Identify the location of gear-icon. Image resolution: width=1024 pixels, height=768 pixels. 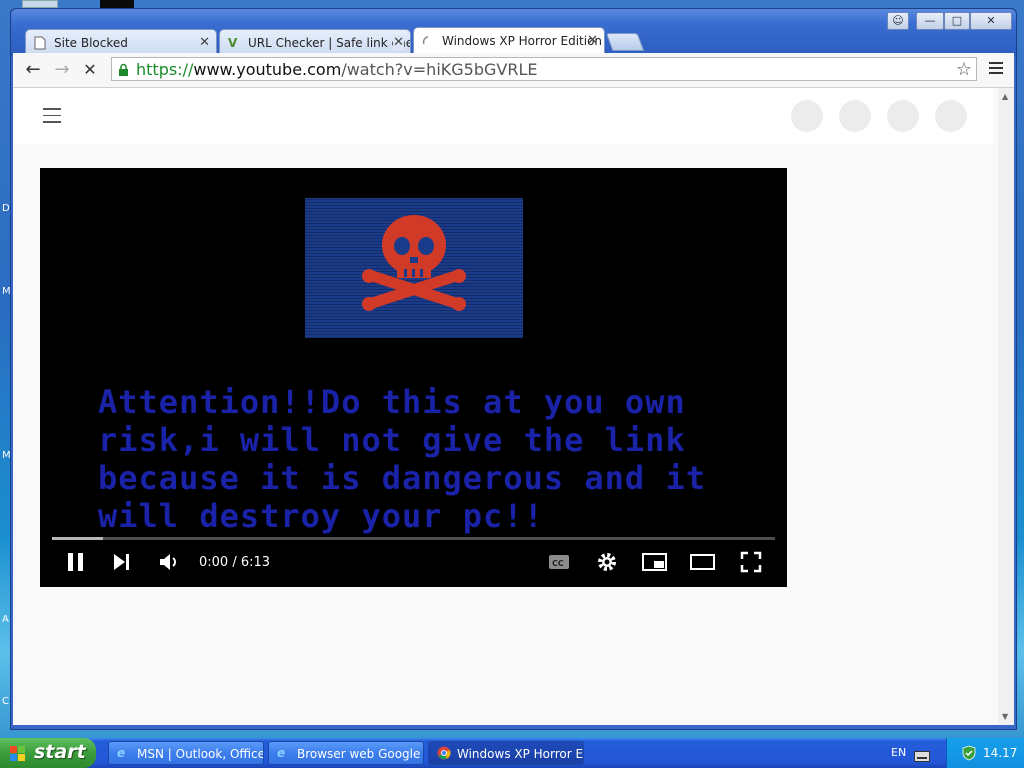
(607, 562).